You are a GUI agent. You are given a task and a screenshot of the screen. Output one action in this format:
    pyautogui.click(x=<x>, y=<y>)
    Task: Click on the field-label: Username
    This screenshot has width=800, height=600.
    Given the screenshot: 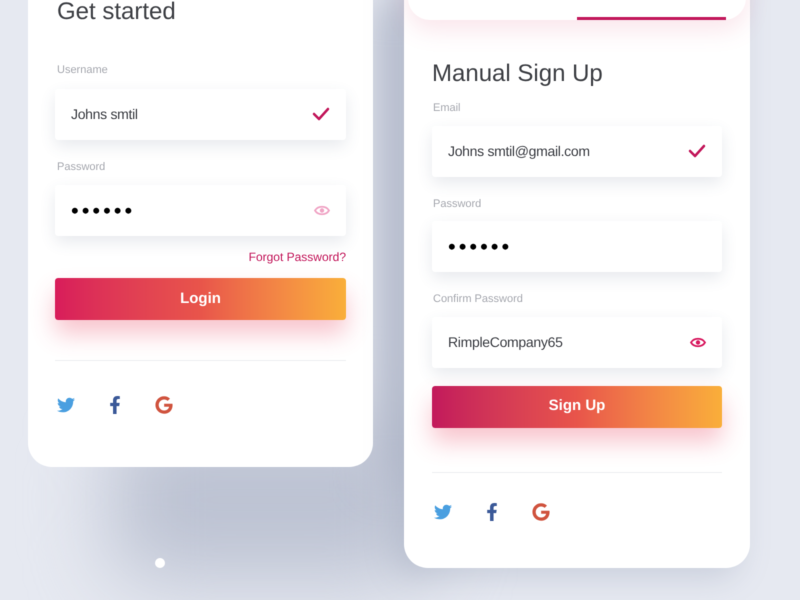 What is the action you would take?
    pyautogui.click(x=83, y=70)
    